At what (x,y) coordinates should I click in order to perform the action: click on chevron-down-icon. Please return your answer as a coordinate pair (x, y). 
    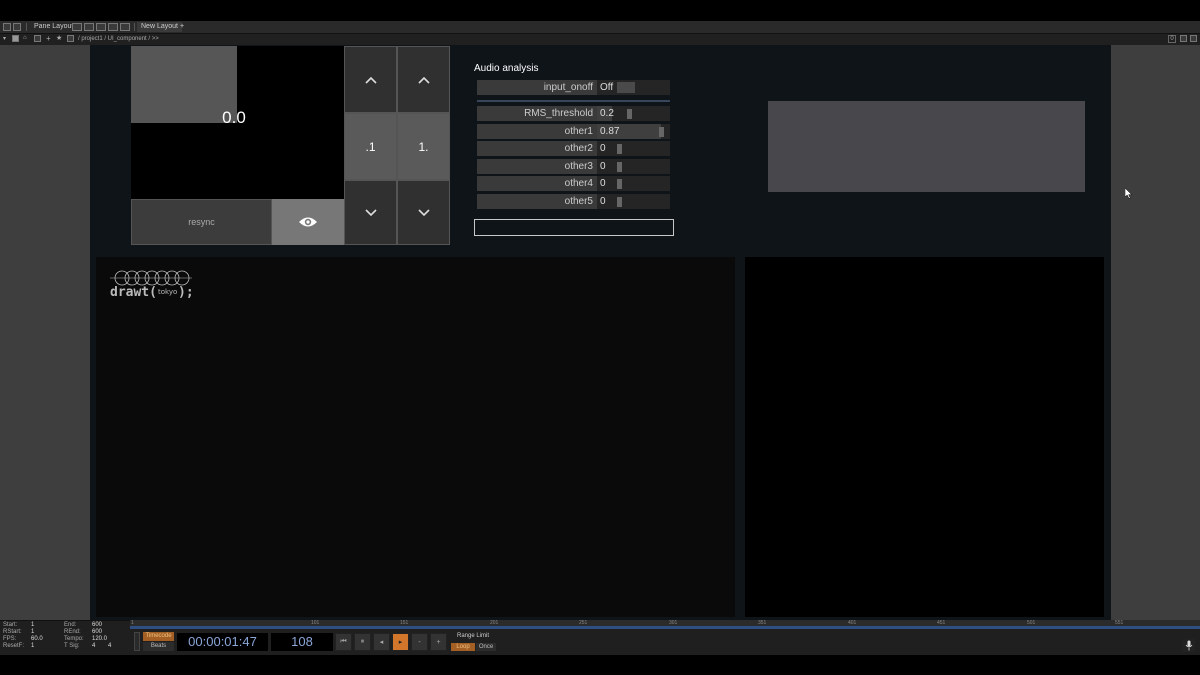
    Looking at the image, I should click on (370, 212).